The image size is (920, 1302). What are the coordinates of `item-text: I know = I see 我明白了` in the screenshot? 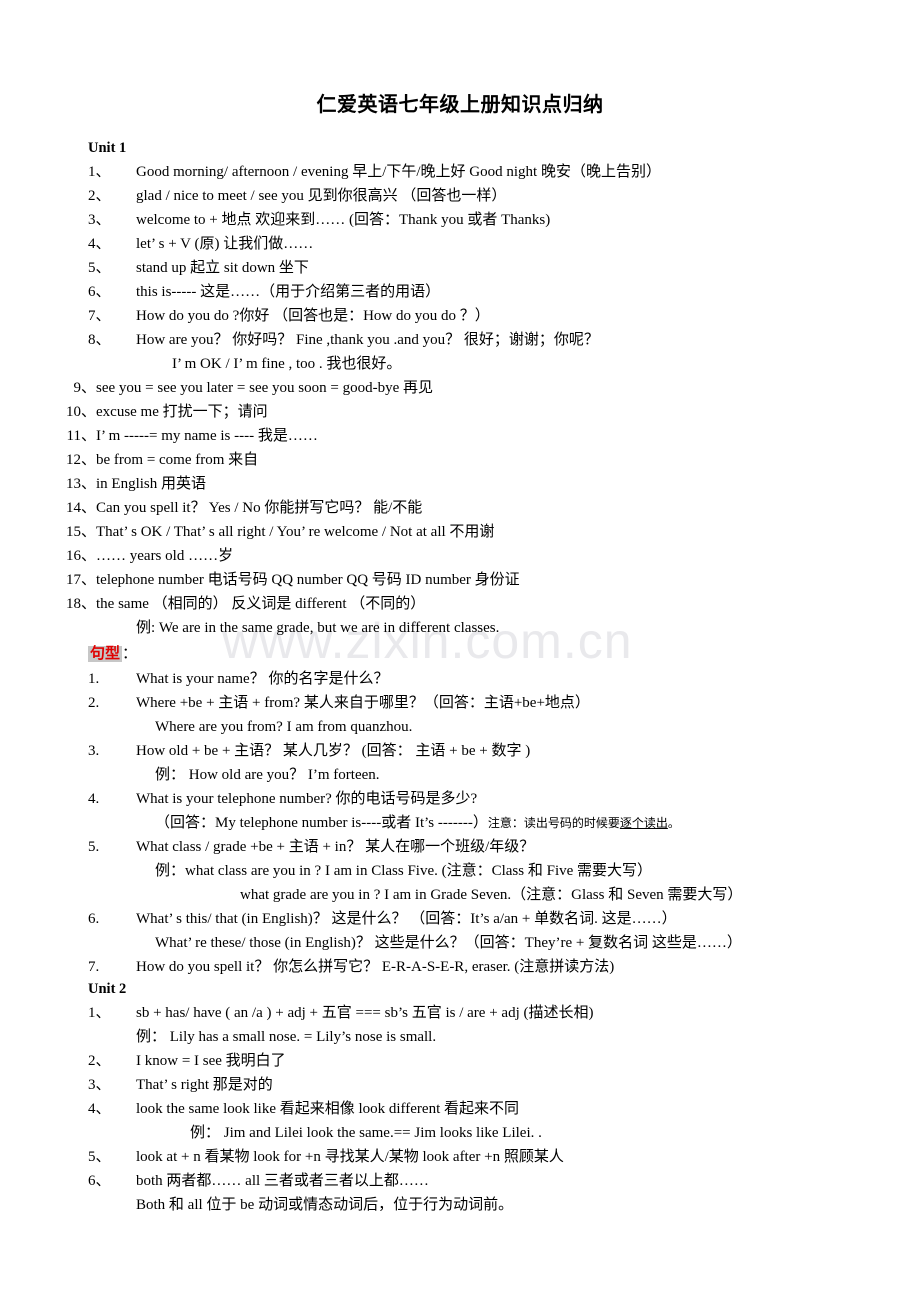 It's located at (211, 1061).